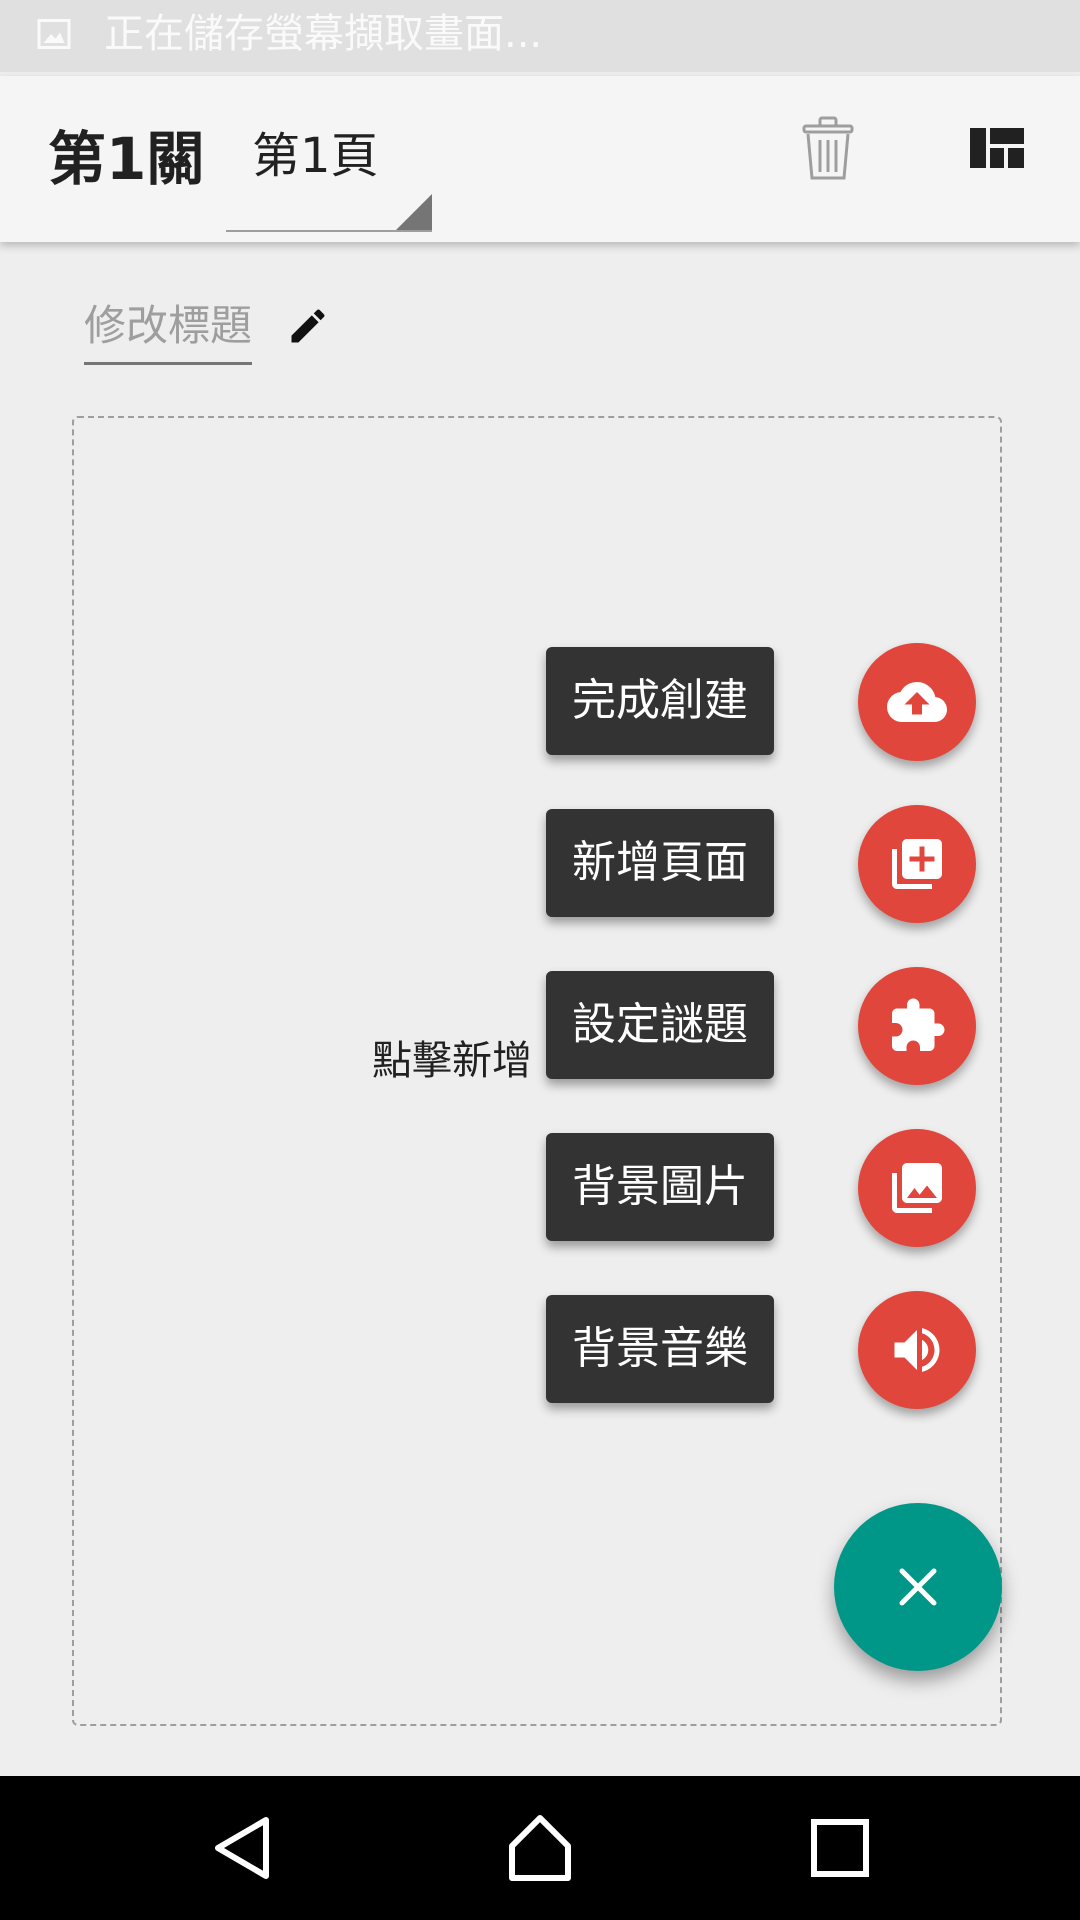  Describe the element at coordinates (840, 1848) in the screenshot. I see `recents-square-icon` at that location.